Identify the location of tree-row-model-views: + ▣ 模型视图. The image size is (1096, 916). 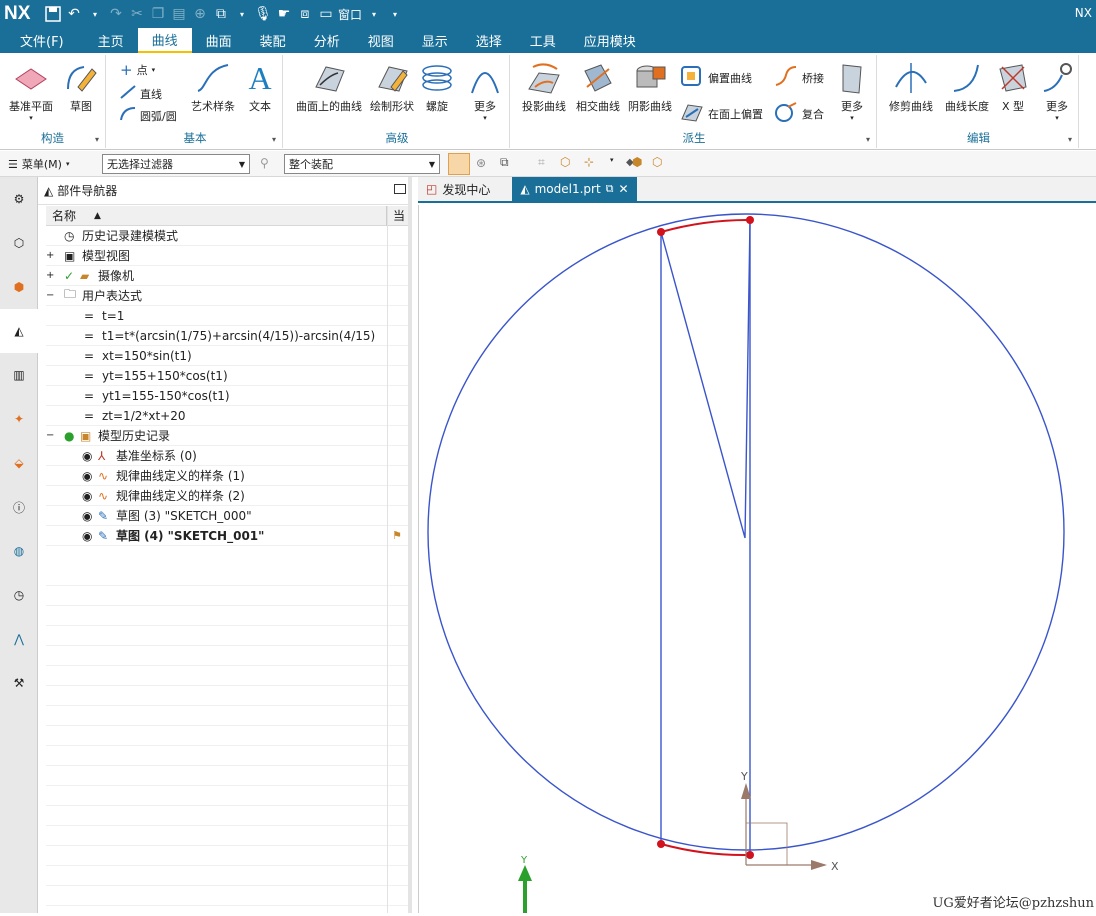
(227, 256).